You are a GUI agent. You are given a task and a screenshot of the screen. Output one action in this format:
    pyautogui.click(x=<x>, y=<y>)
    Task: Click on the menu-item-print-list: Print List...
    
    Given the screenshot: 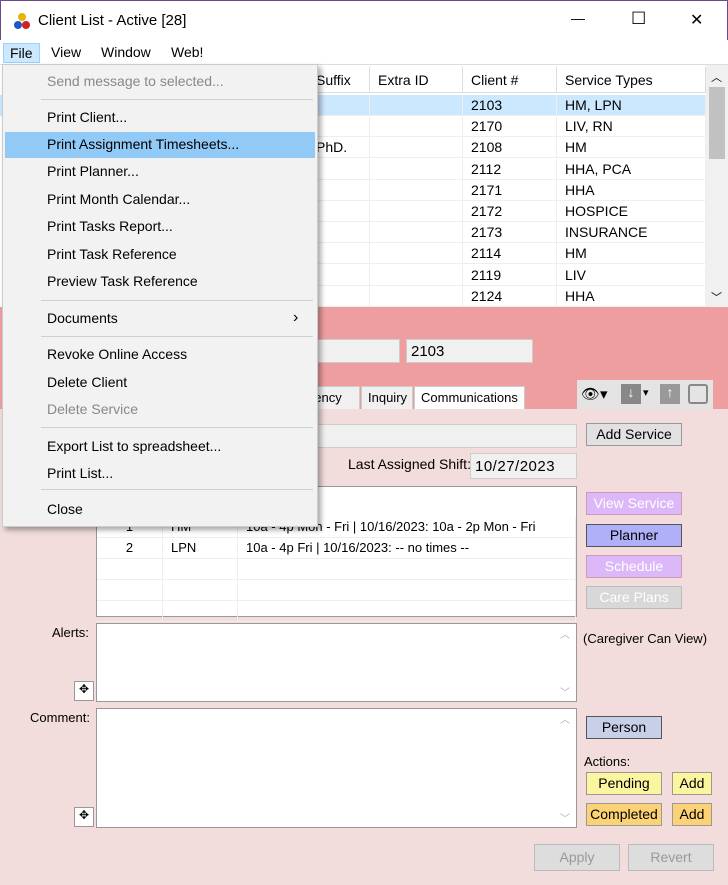 What is the action you would take?
    pyautogui.click(x=160, y=474)
    